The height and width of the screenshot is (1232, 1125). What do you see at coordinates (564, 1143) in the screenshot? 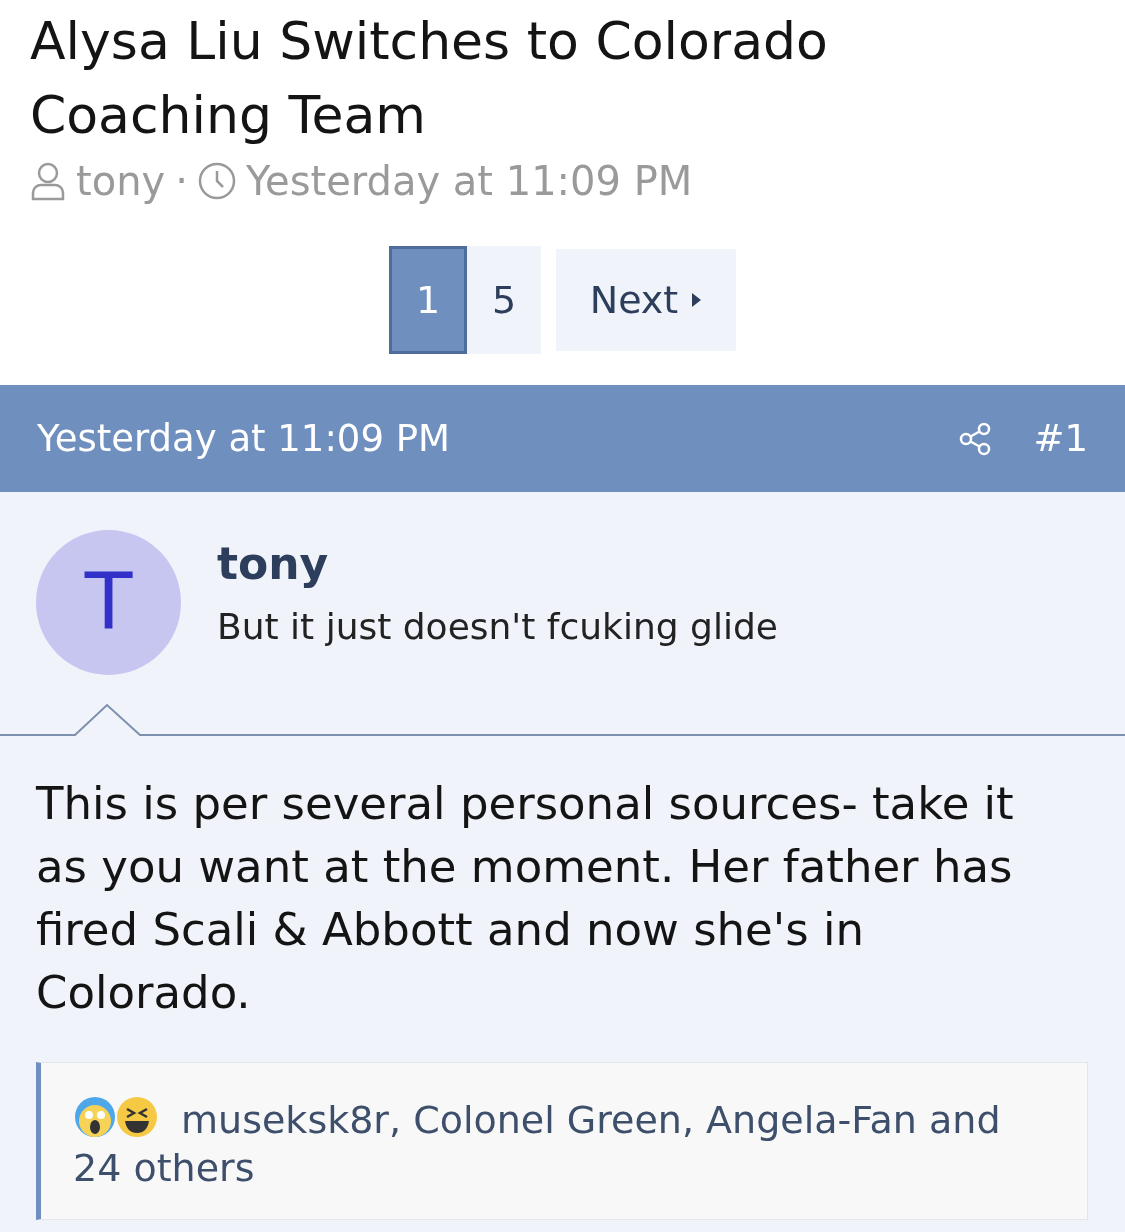
I see `reactions-link: museksk8r, Colonel Green, Angela-Fan and 24 others` at bounding box center [564, 1143].